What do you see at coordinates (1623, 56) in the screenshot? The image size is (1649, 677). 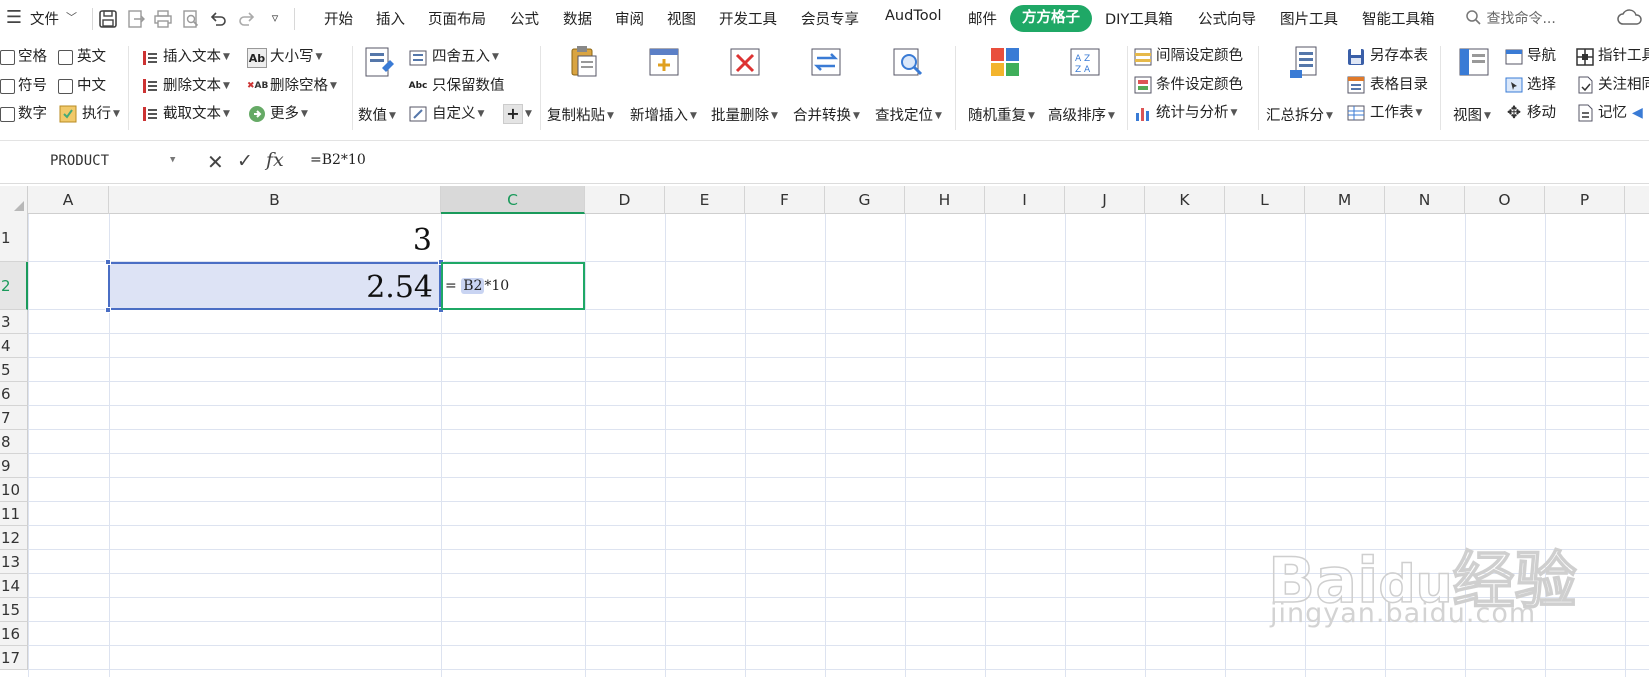 I see `pointer-tool-button: 指针工具` at bounding box center [1623, 56].